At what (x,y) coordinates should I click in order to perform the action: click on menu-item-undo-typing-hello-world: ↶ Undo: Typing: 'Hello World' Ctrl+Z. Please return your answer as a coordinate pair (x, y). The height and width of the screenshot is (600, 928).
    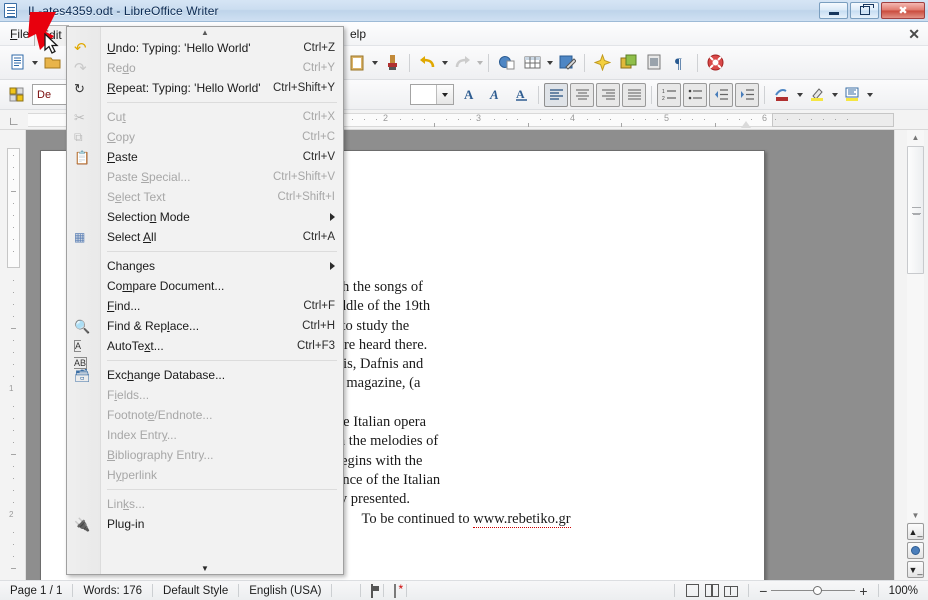
    Looking at the image, I should click on (205, 48).